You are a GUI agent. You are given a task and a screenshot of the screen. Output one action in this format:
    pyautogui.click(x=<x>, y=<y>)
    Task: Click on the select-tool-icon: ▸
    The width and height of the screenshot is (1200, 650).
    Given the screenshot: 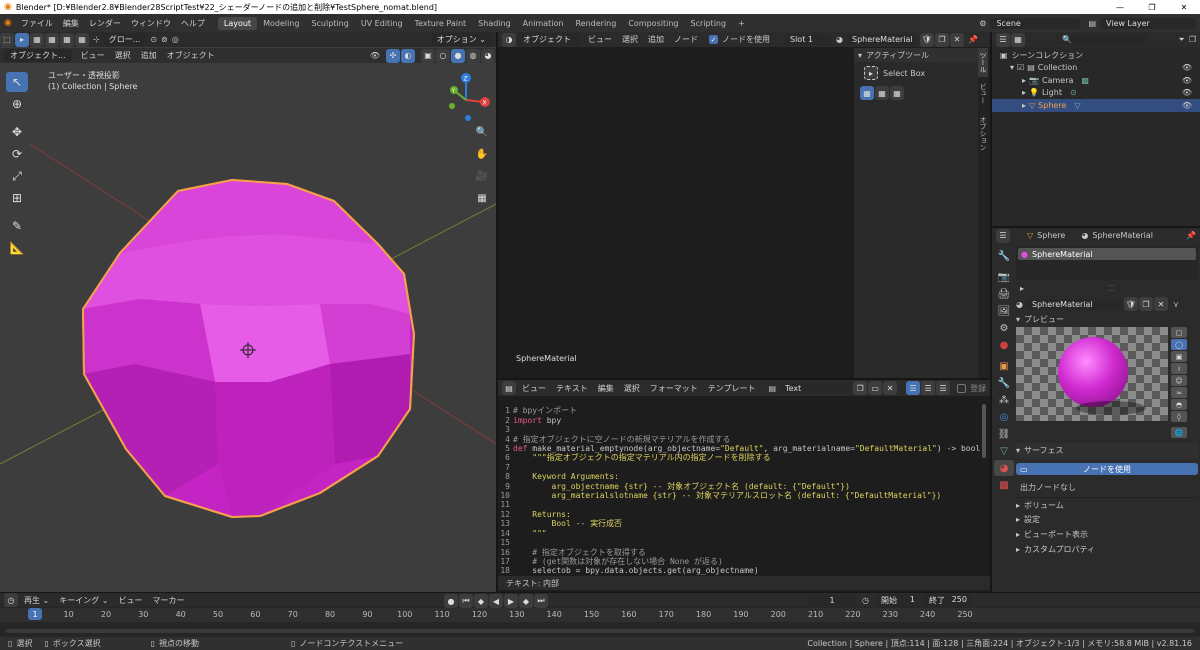 What is the action you would take?
    pyautogui.click(x=22, y=39)
    